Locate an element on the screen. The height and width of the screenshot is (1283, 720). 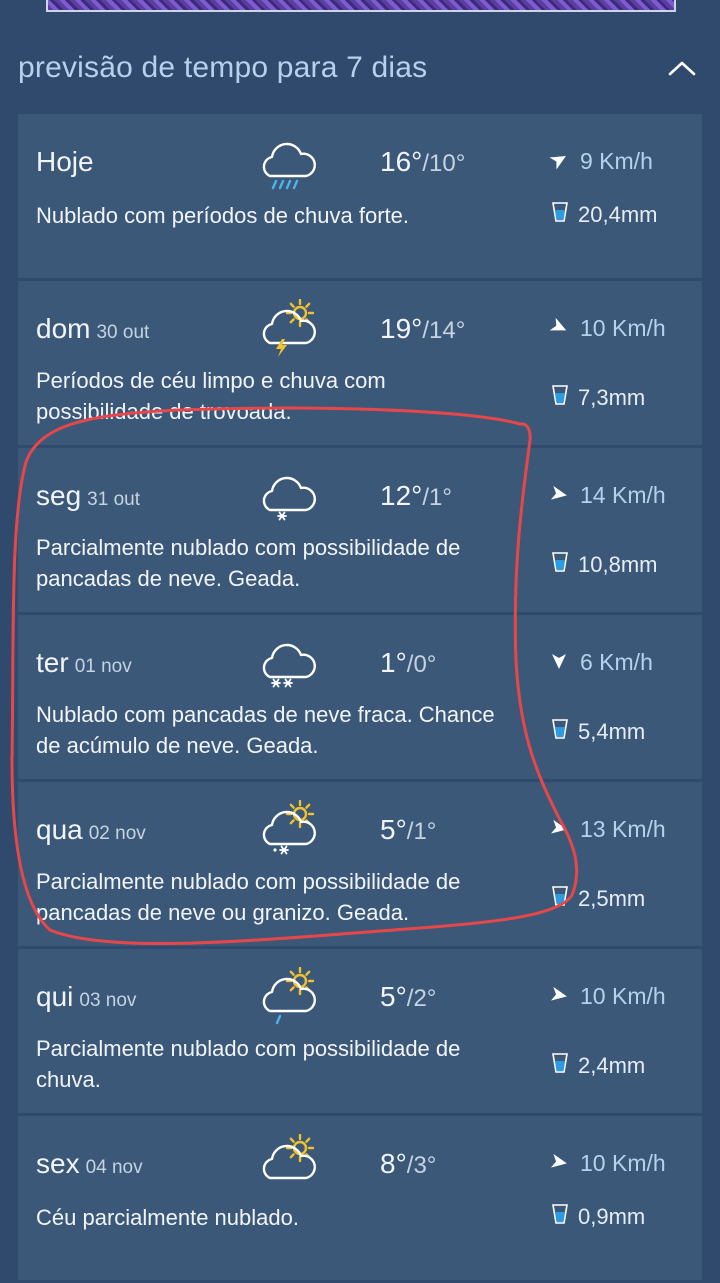
precipitation: 7,3mm is located at coordinates (598, 398).